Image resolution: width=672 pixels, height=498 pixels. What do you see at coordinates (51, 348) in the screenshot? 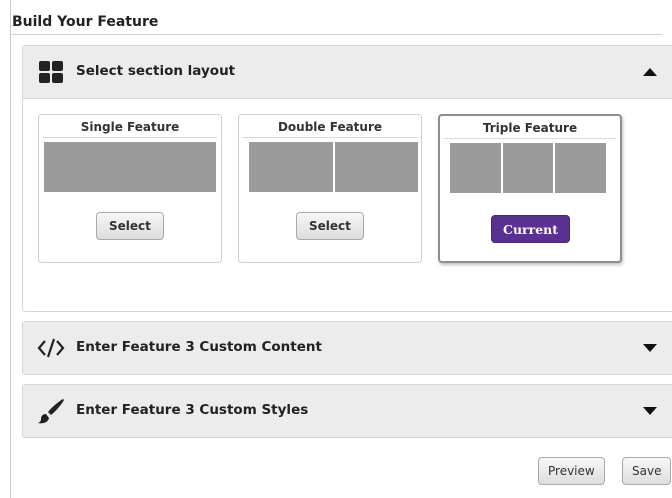
I see `code-icon` at bounding box center [51, 348].